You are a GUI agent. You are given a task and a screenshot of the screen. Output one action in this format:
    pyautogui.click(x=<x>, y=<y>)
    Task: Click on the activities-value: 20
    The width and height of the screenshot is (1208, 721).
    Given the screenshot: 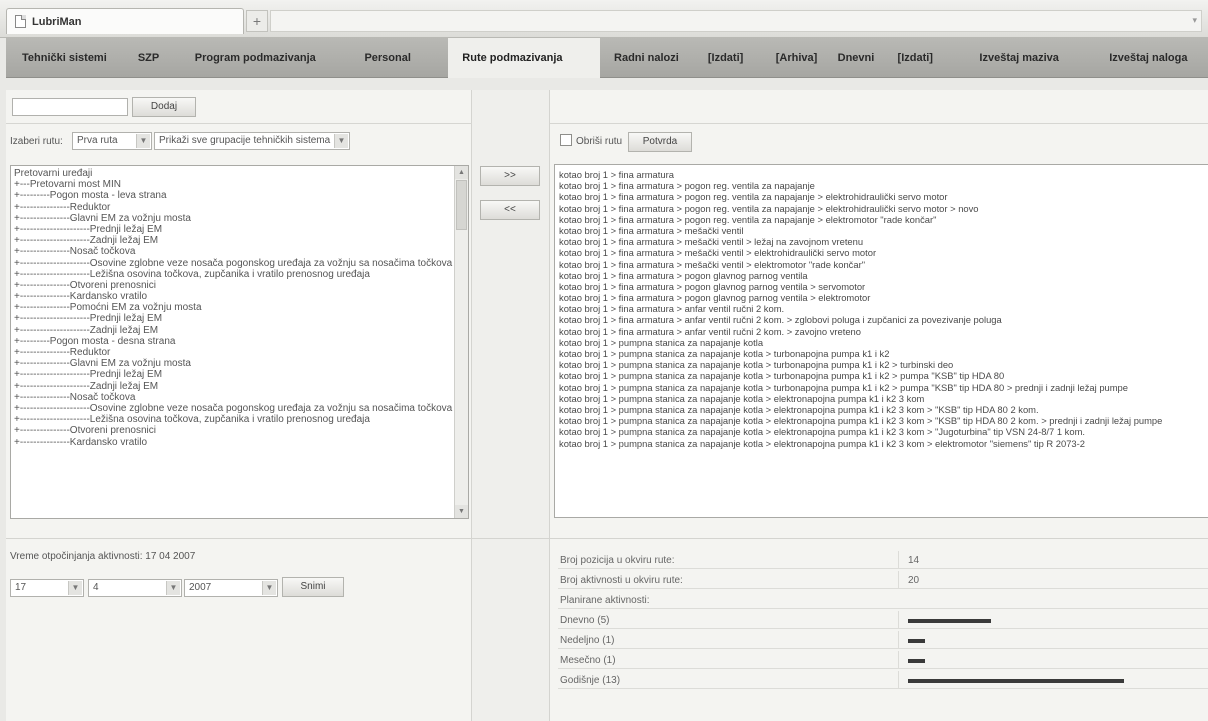 What is the action you would take?
    pyautogui.click(x=914, y=580)
    